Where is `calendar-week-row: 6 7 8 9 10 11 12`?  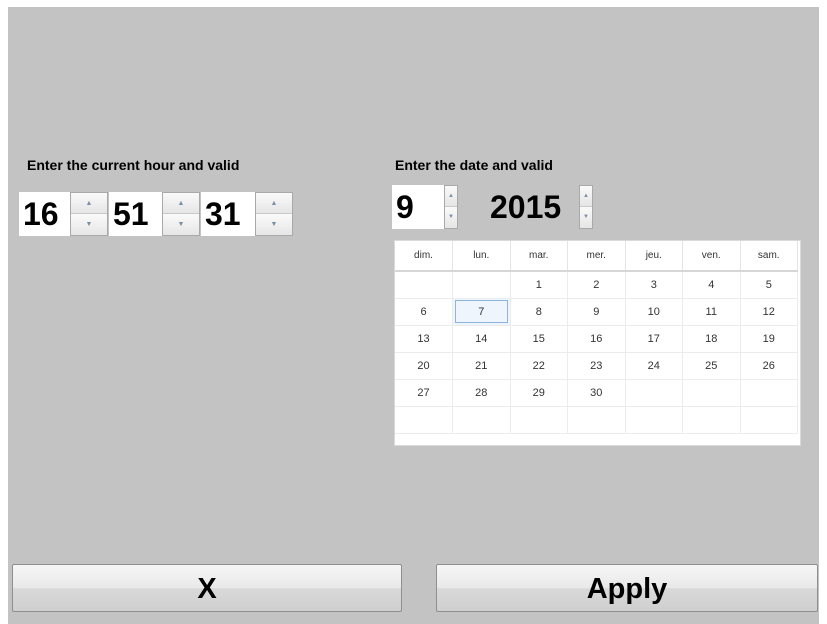
calendar-week-row: 6 7 8 9 10 11 12 is located at coordinates (596, 312).